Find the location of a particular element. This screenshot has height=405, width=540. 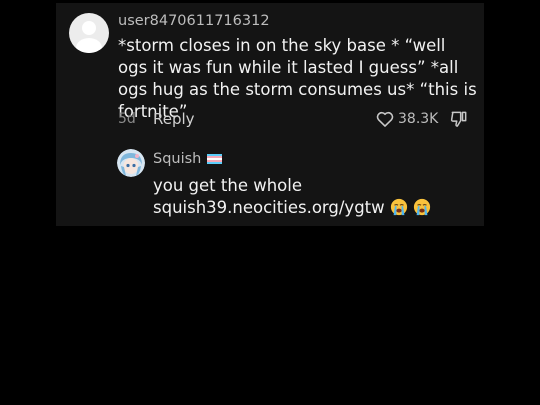

like-button: 38.3K is located at coordinates (406, 119).